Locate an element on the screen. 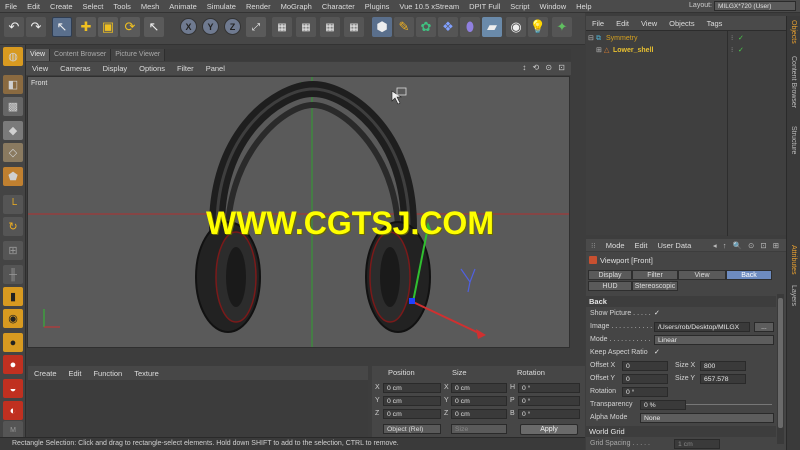  side-tab-layers: Layers is located at coordinates (793, 295).